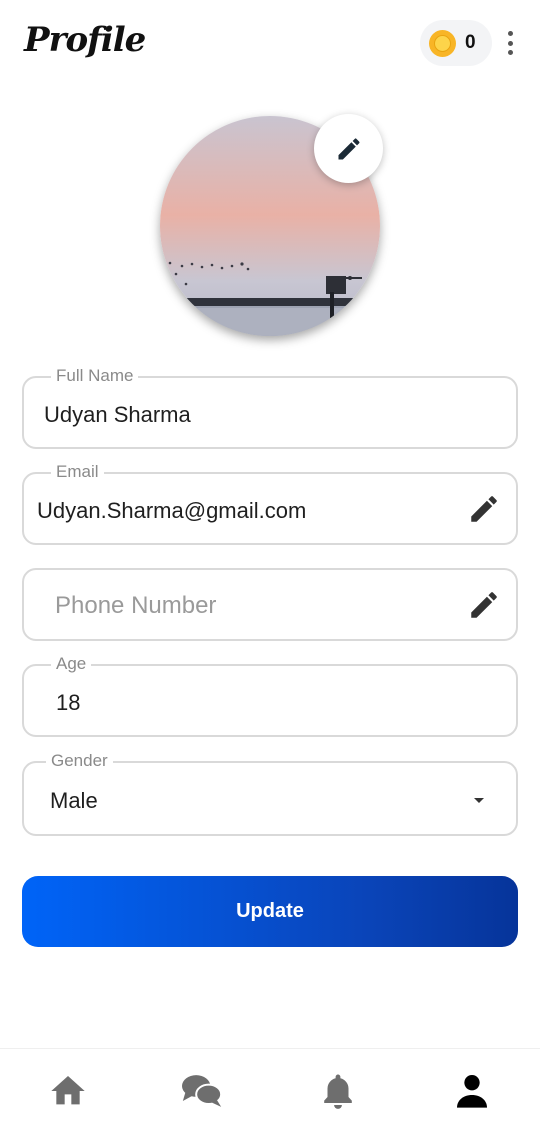  What do you see at coordinates (117, 414) in the screenshot?
I see `full-name-value: Udyan Sharma` at bounding box center [117, 414].